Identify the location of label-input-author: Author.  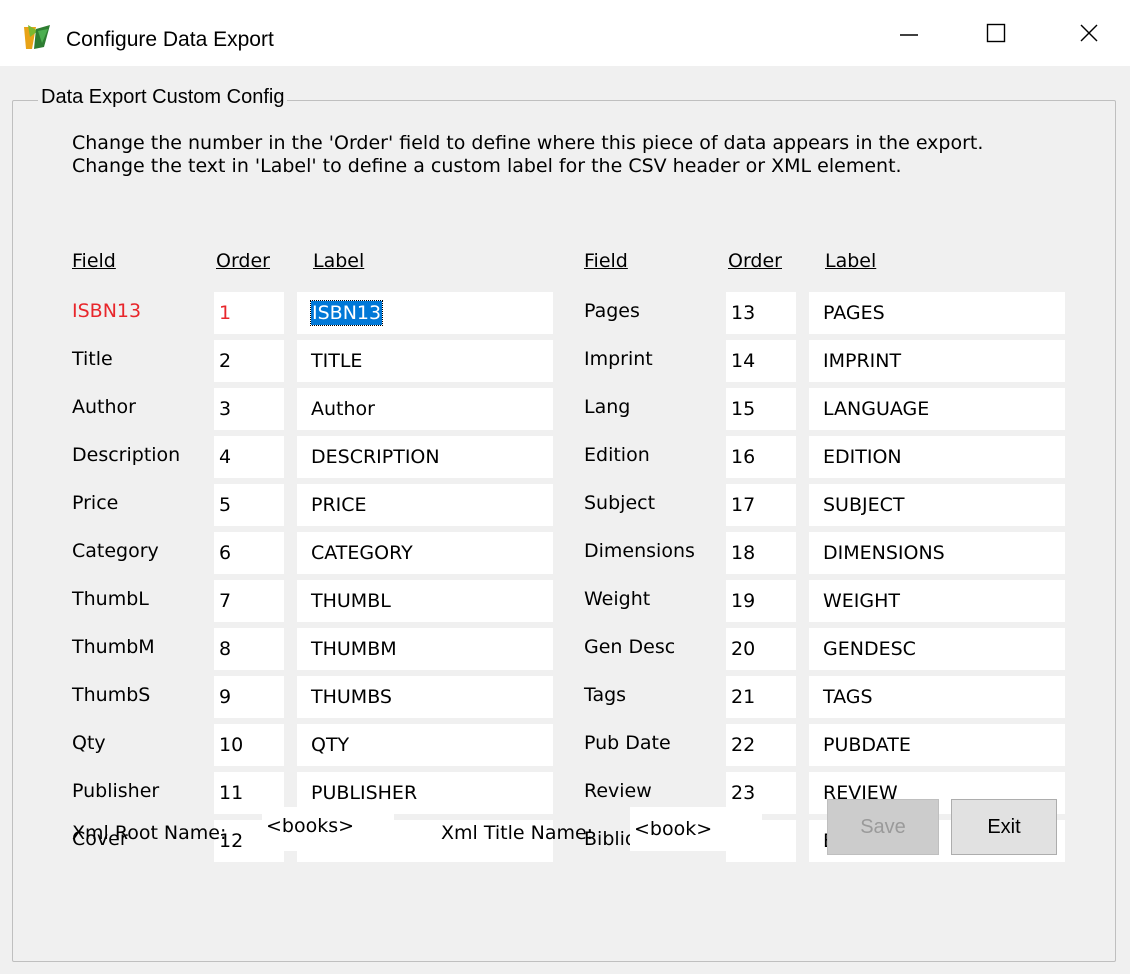
(425, 409).